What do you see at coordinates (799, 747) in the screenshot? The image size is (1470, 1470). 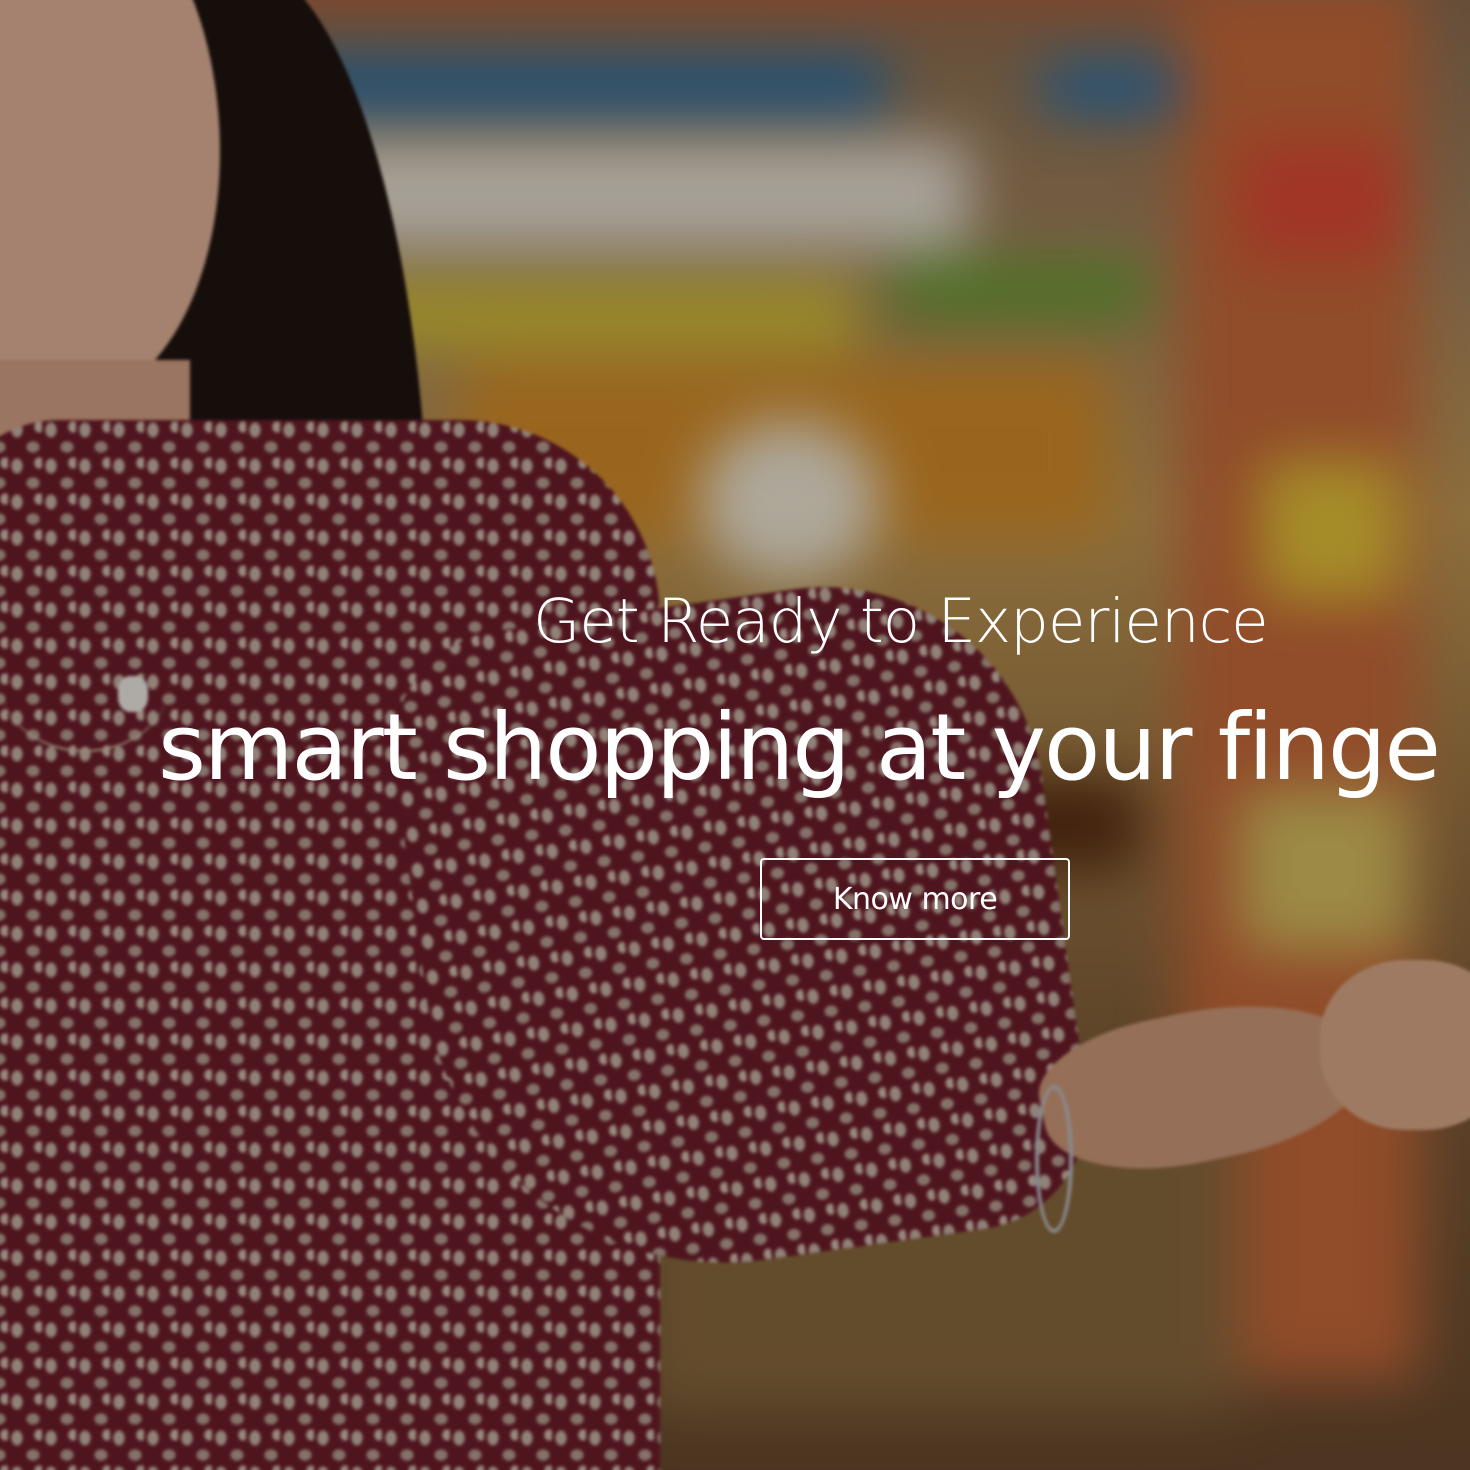 I see `hero-headline: smart shopping at your finge` at bounding box center [799, 747].